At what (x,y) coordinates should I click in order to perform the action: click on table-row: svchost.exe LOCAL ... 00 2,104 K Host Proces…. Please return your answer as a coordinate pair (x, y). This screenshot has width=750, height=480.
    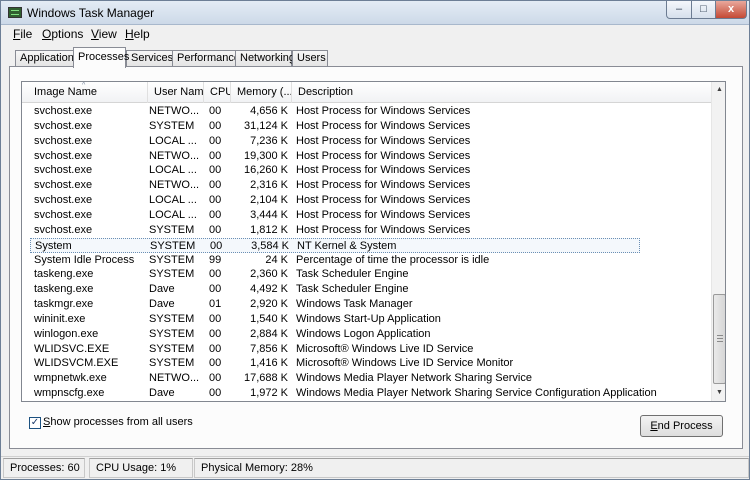
    Looking at the image, I should click on (367, 200).